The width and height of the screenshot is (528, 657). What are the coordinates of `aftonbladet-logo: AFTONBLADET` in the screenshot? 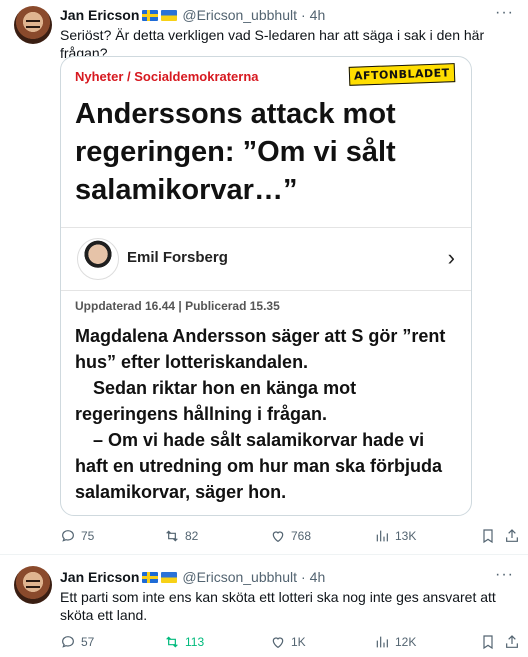 It's located at (402, 74).